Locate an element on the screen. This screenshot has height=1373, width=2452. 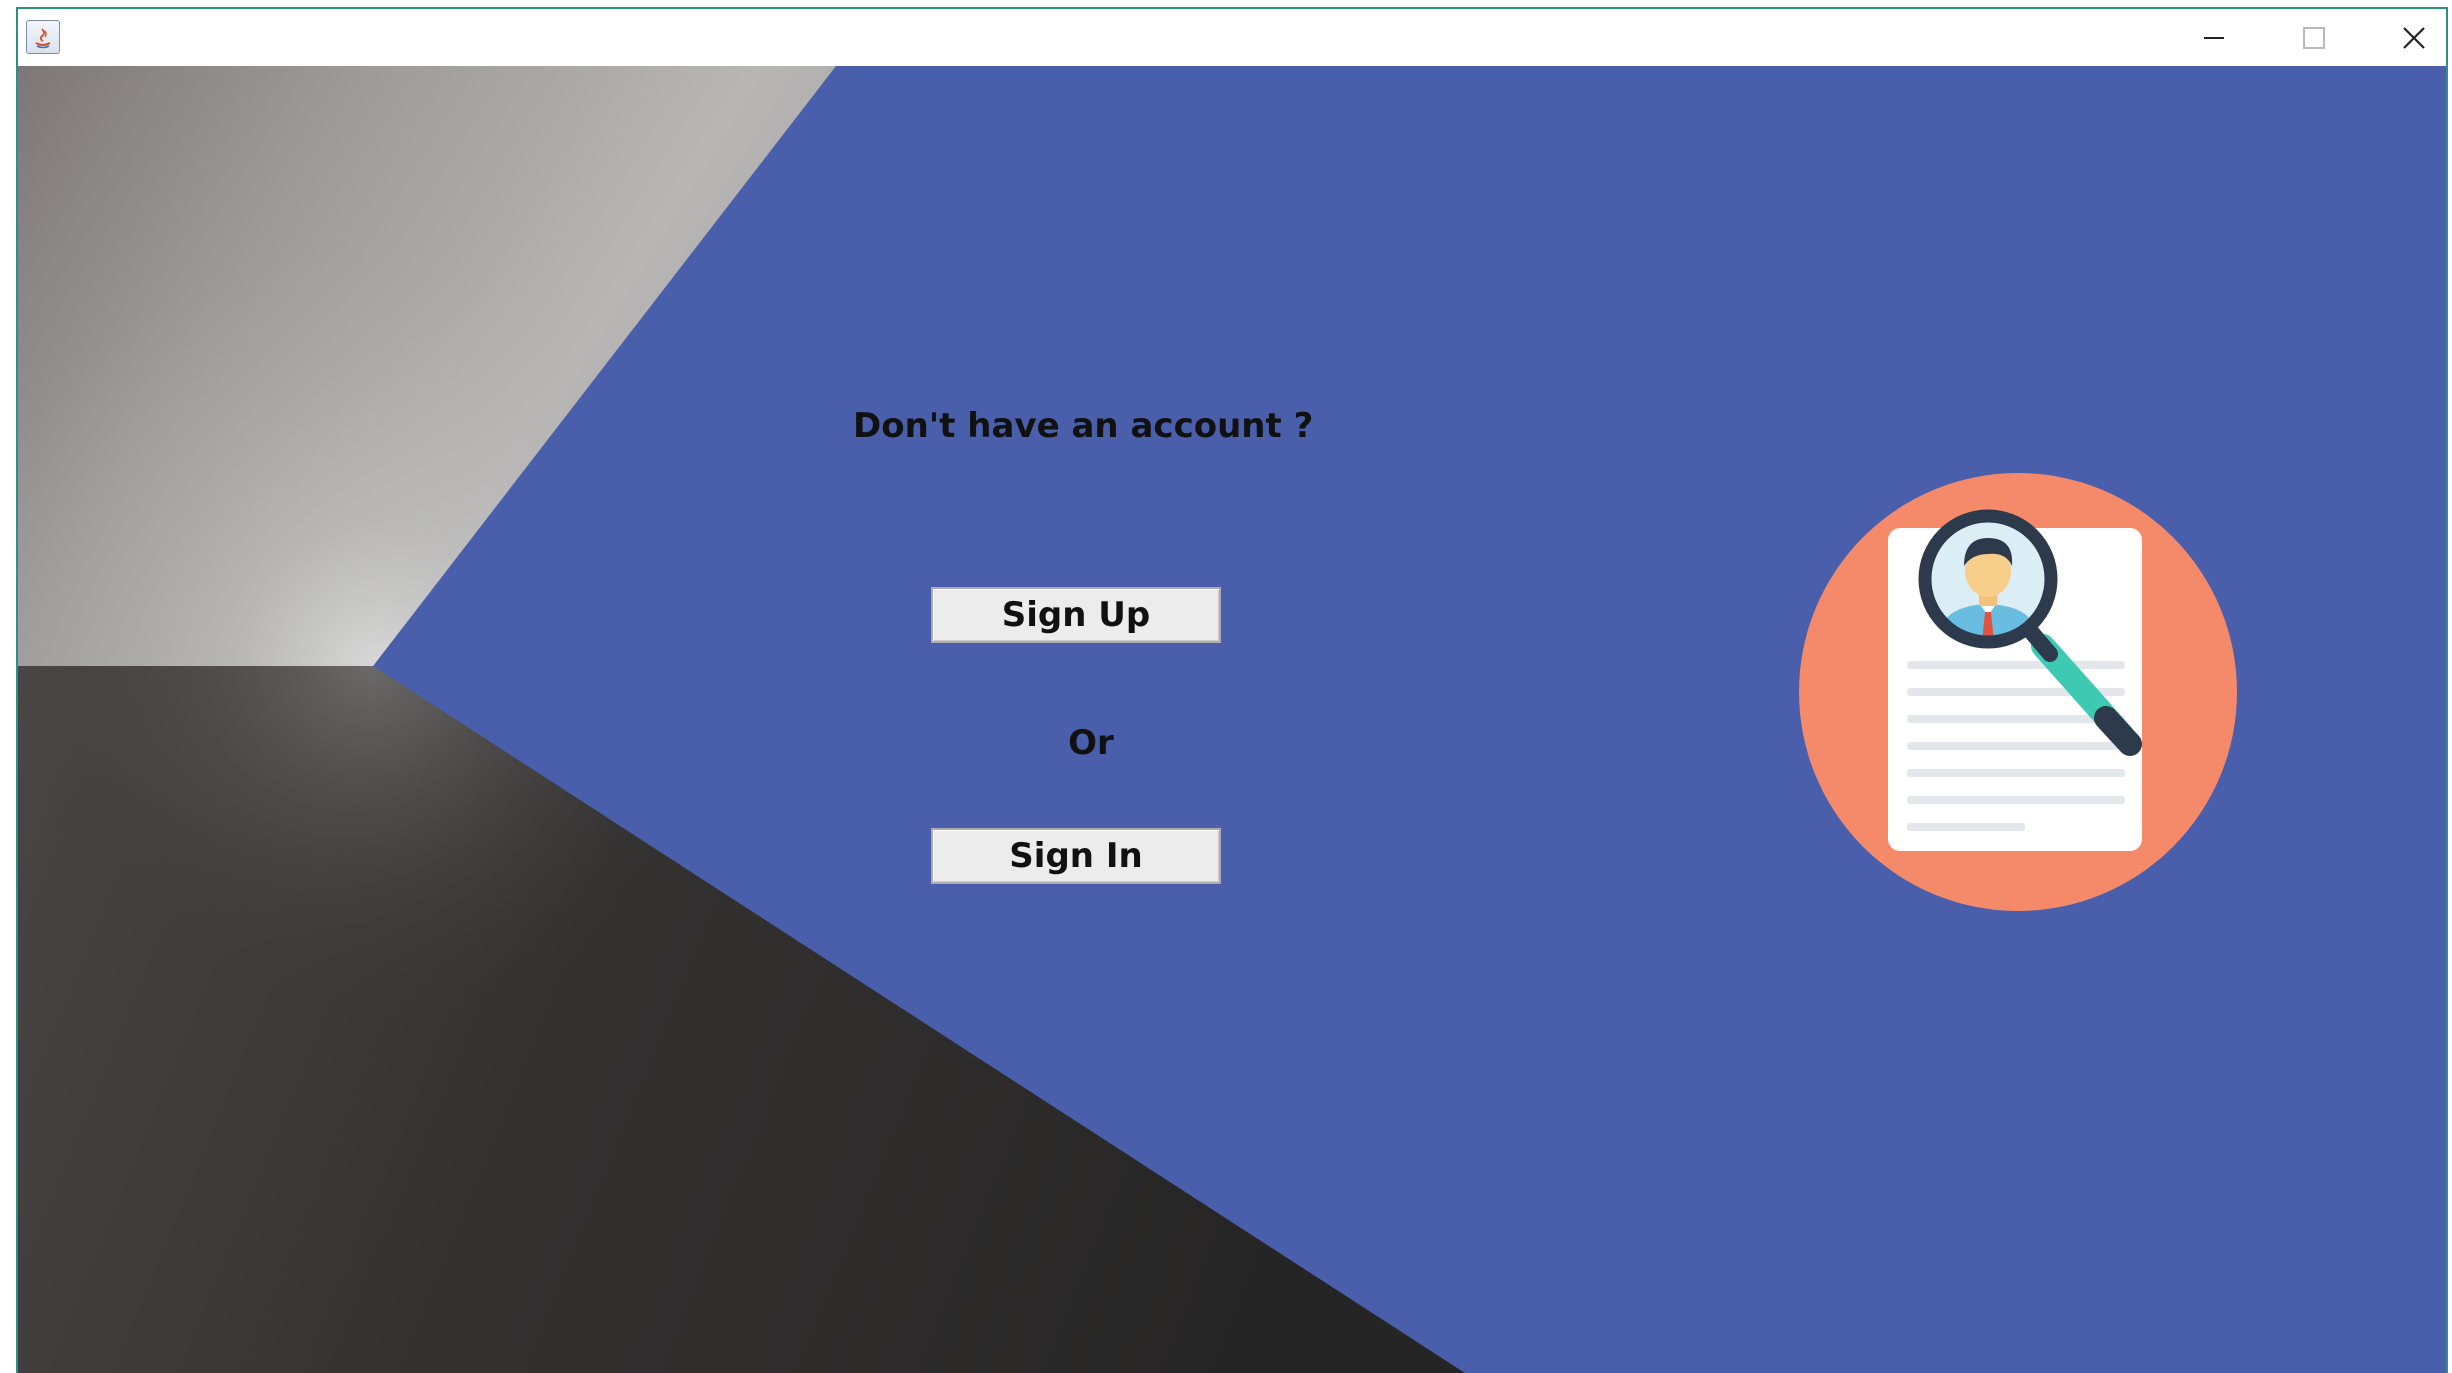
profile-search-icon is located at coordinates (2018, 692).